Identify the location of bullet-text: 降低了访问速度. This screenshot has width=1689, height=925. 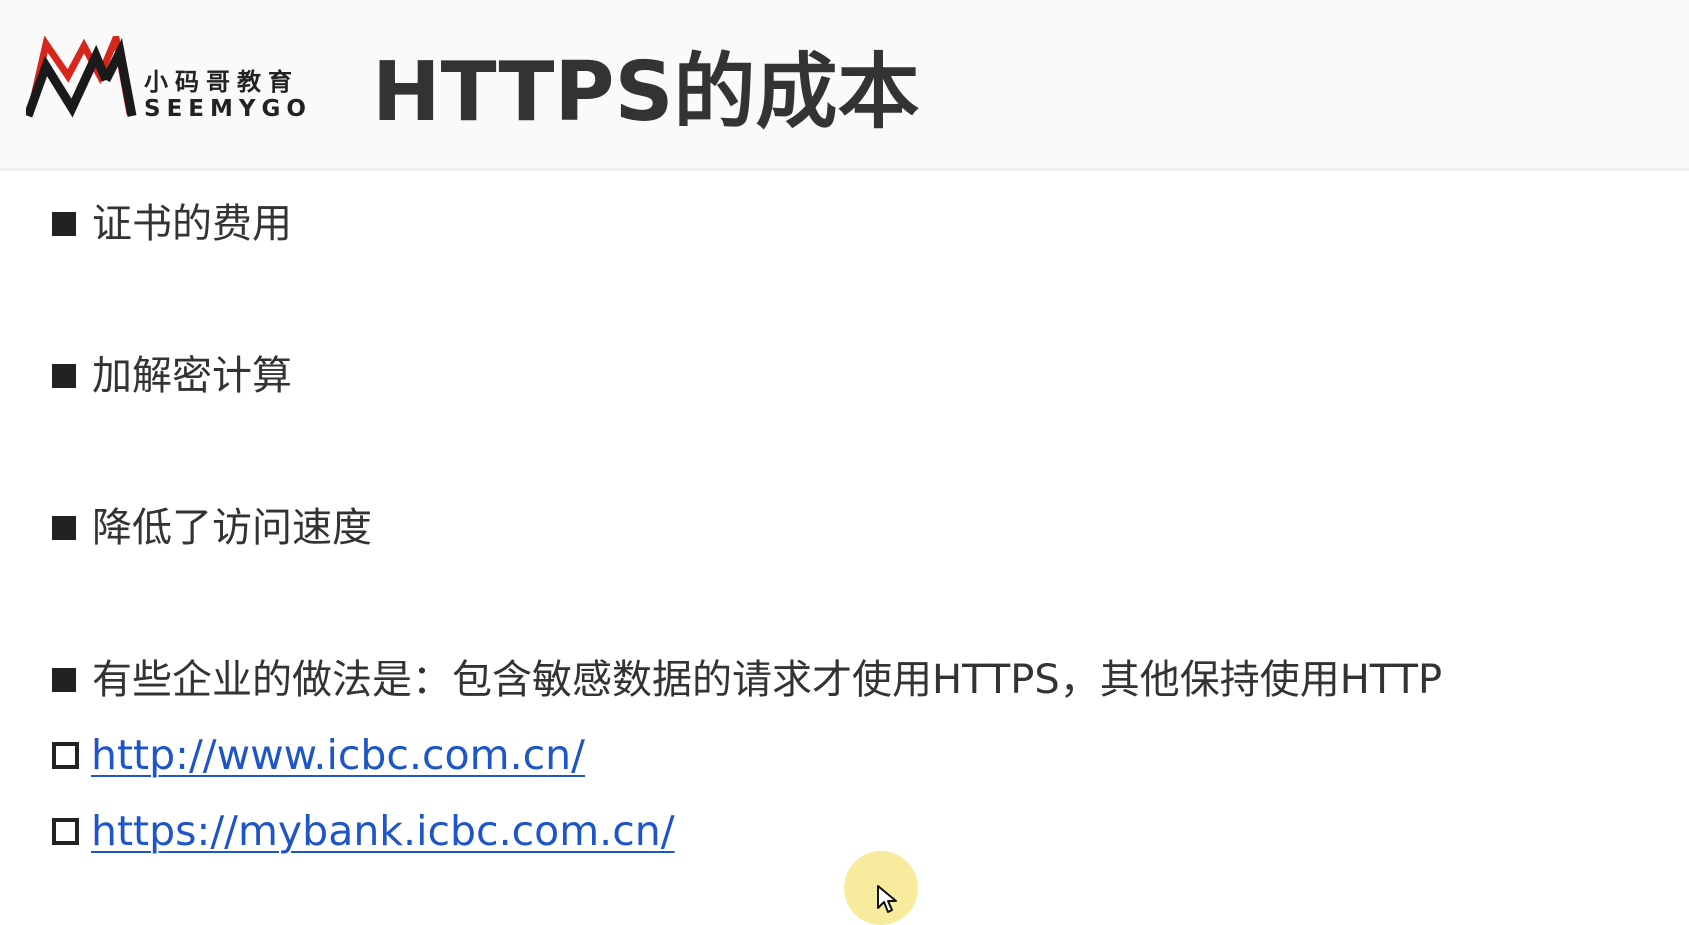
(232, 528).